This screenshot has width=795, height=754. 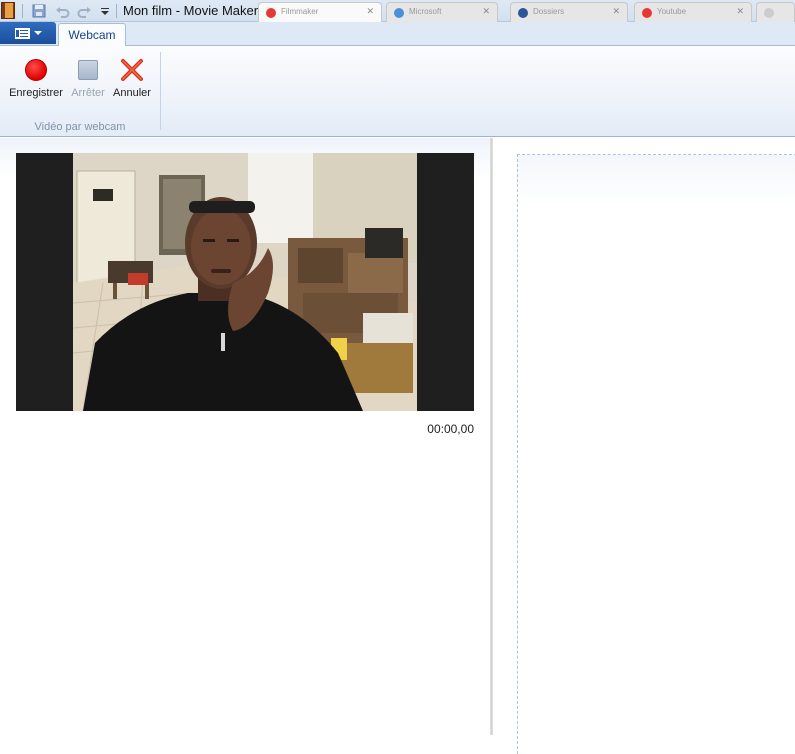 What do you see at coordinates (320, 12) in the screenshot?
I see `browser-tab: Filmmaker ✕` at bounding box center [320, 12].